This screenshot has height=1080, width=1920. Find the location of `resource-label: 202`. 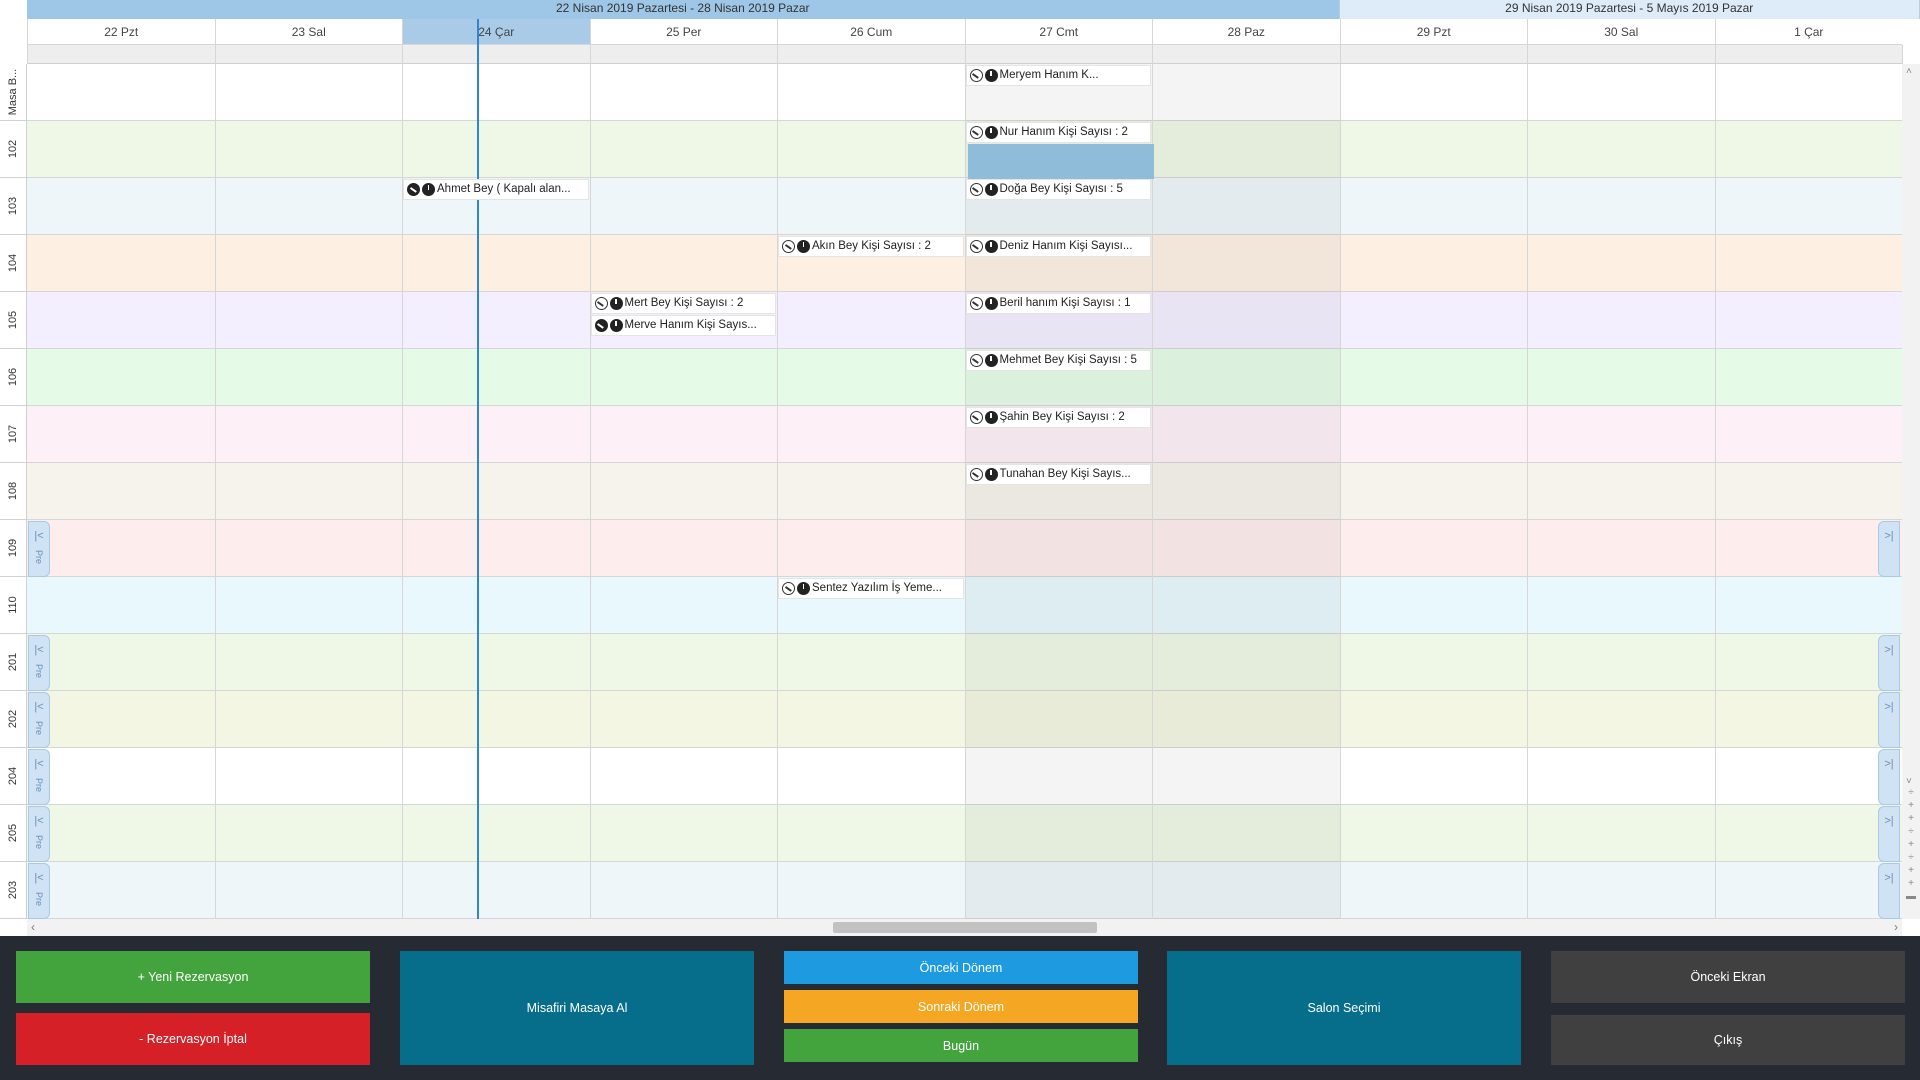

resource-label: 202 is located at coordinates (13, 719).